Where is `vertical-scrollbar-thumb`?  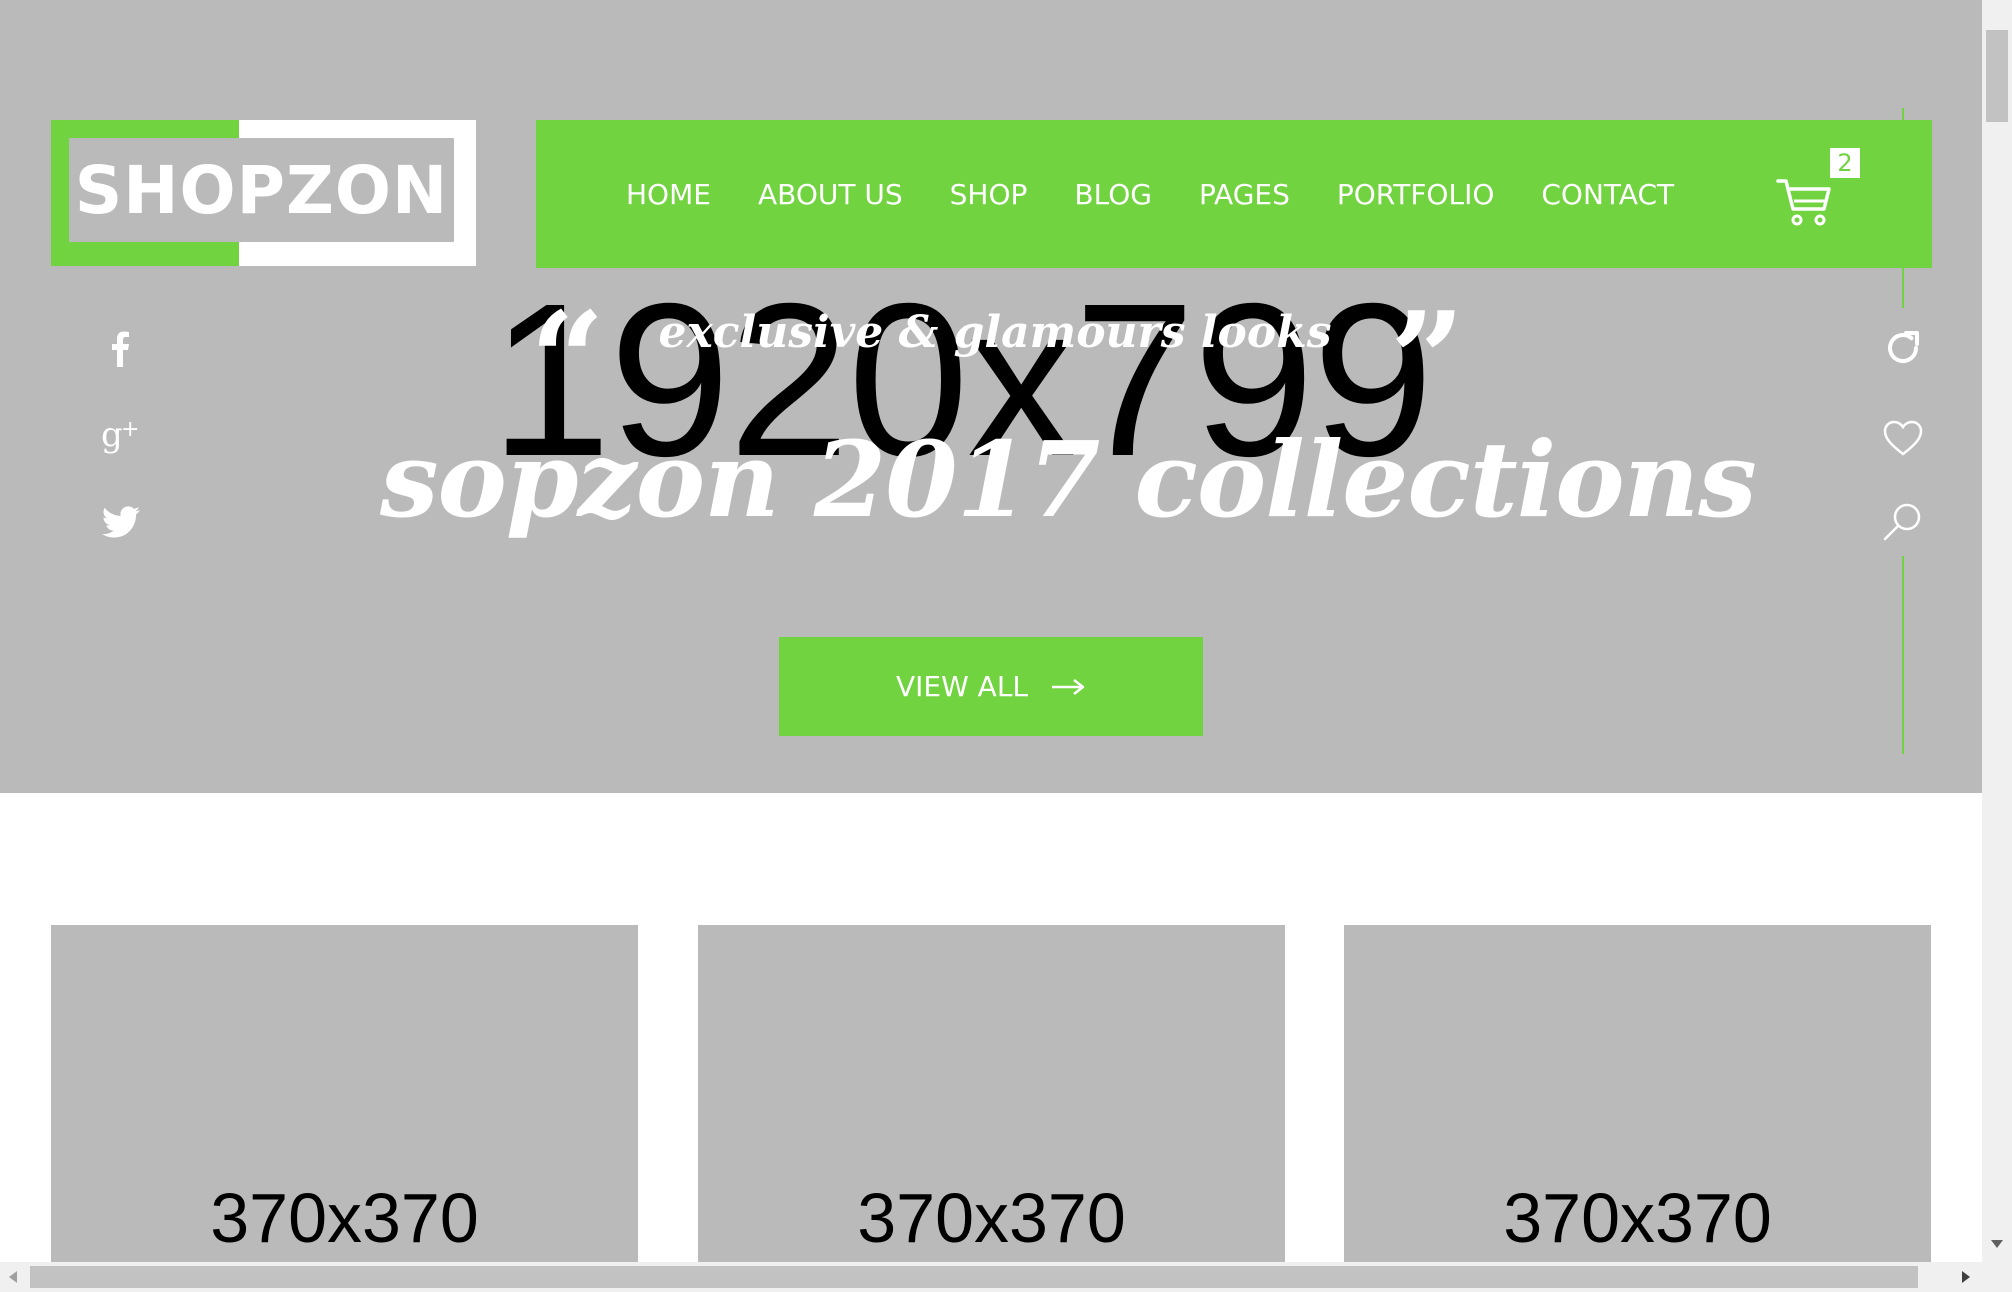 vertical-scrollbar-thumb is located at coordinates (1997, 76).